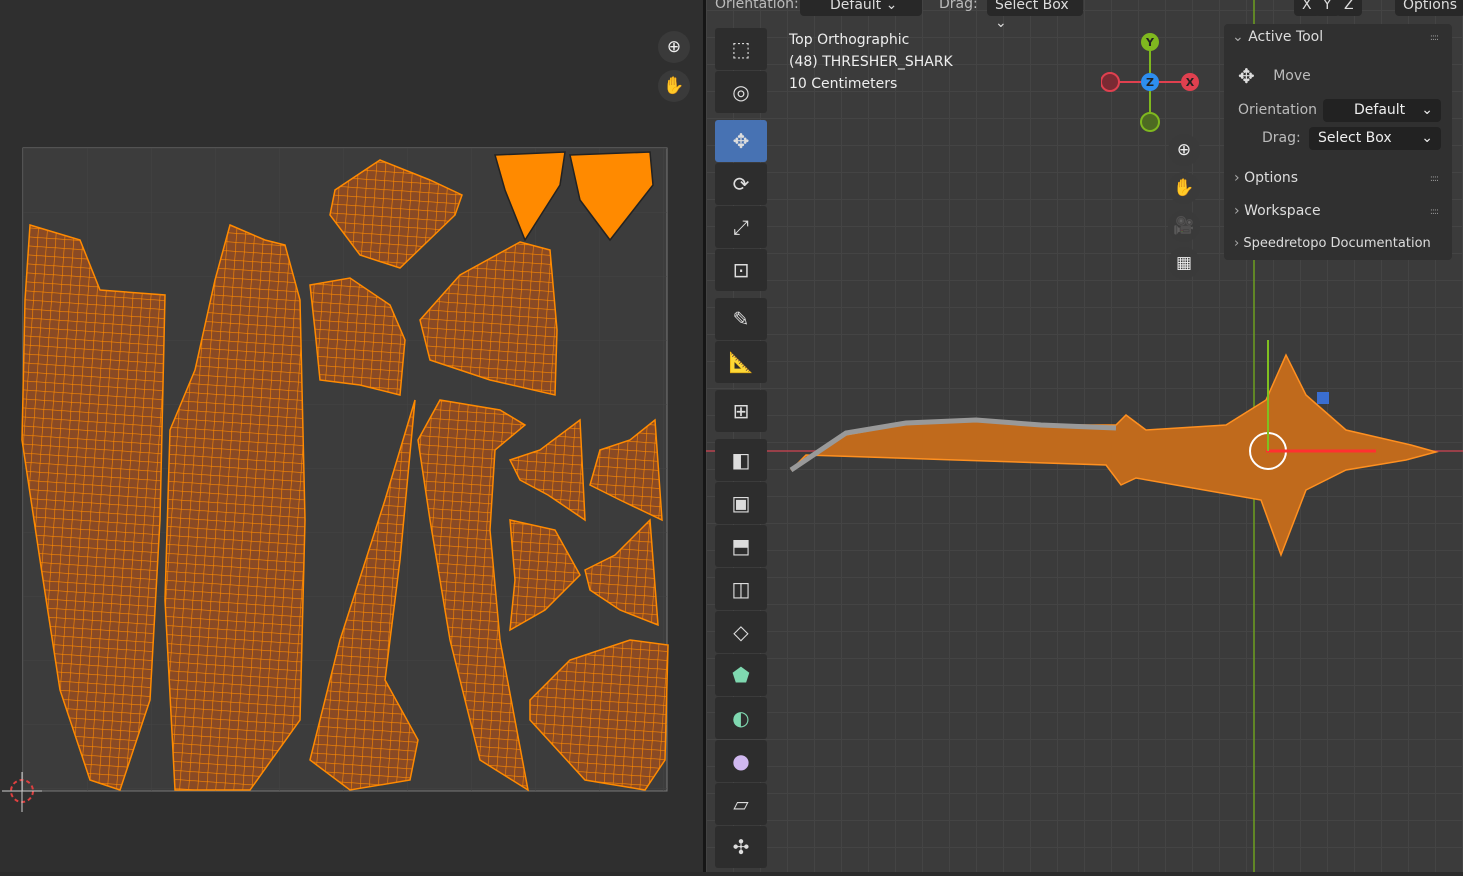 This screenshot has width=1463, height=876. Describe the element at coordinates (741, 270) in the screenshot. I see `transform-tool: ⊡` at that location.